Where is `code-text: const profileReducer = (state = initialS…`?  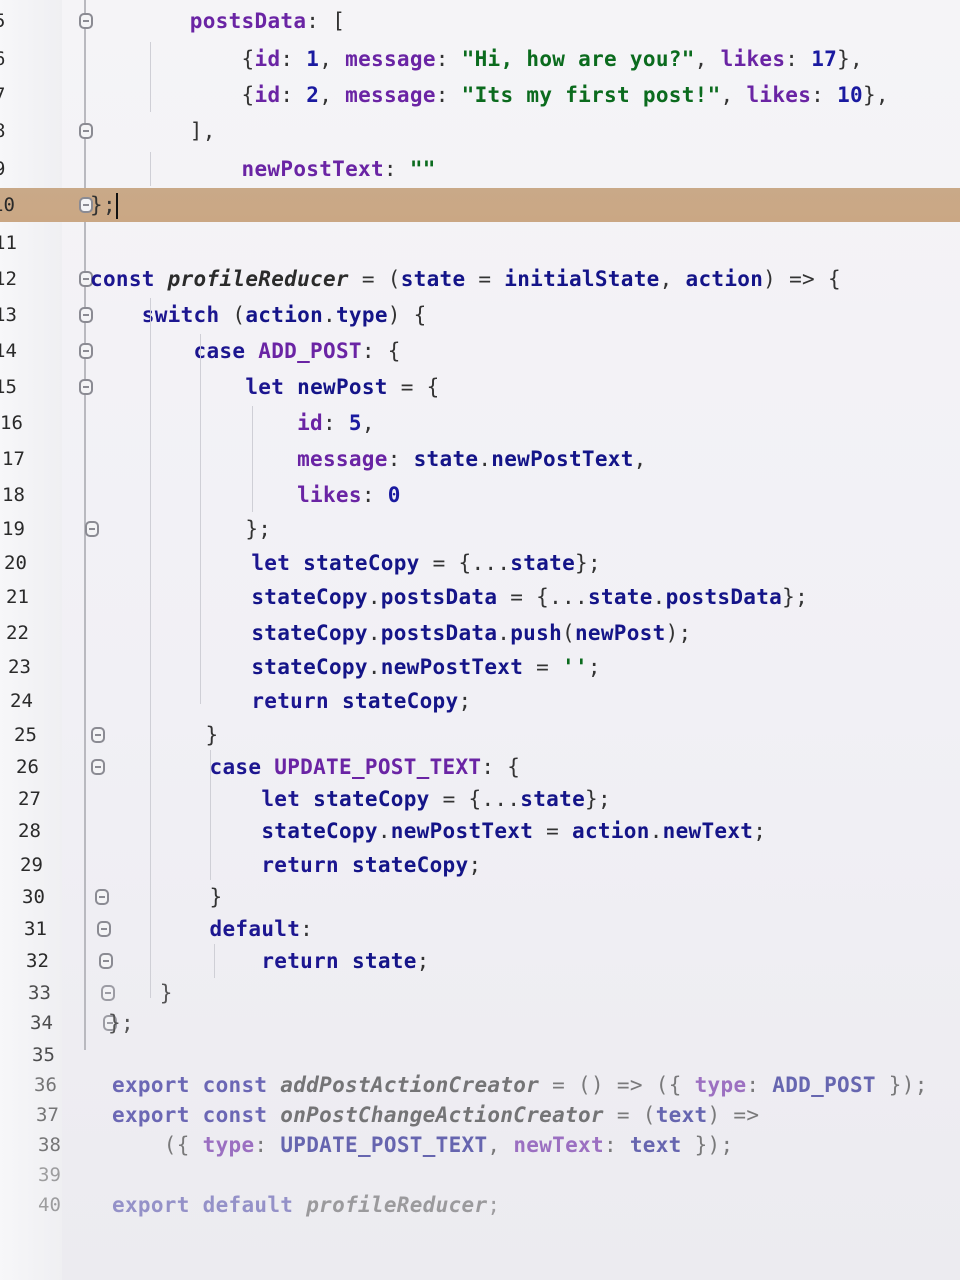 code-text: const profileReducer = (state = initialS… is located at coordinates (465, 279).